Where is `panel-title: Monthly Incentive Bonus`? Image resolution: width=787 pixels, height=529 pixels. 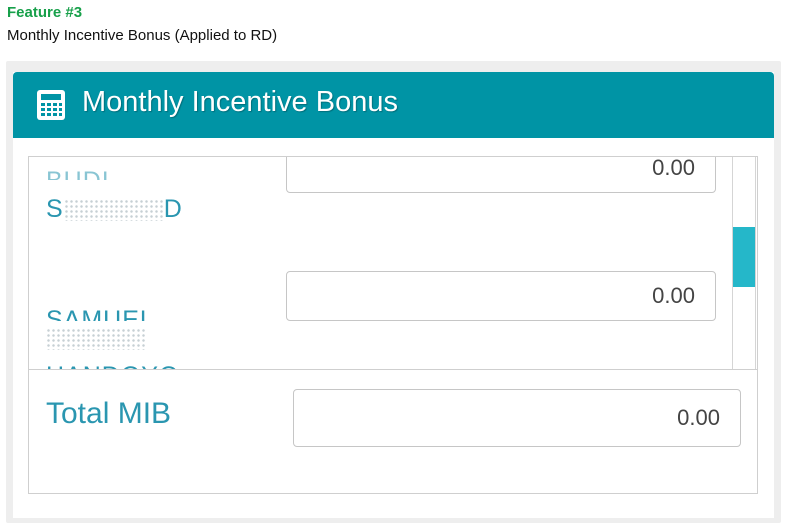
panel-title: Monthly Incentive Bonus is located at coordinates (240, 102).